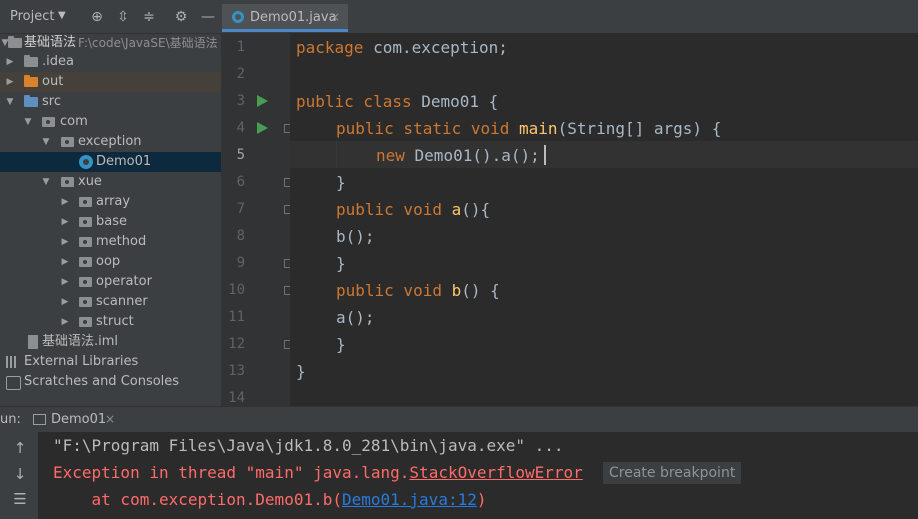  What do you see at coordinates (110, 242) in the screenshot?
I see `tree-item-method: ▶ method` at bounding box center [110, 242].